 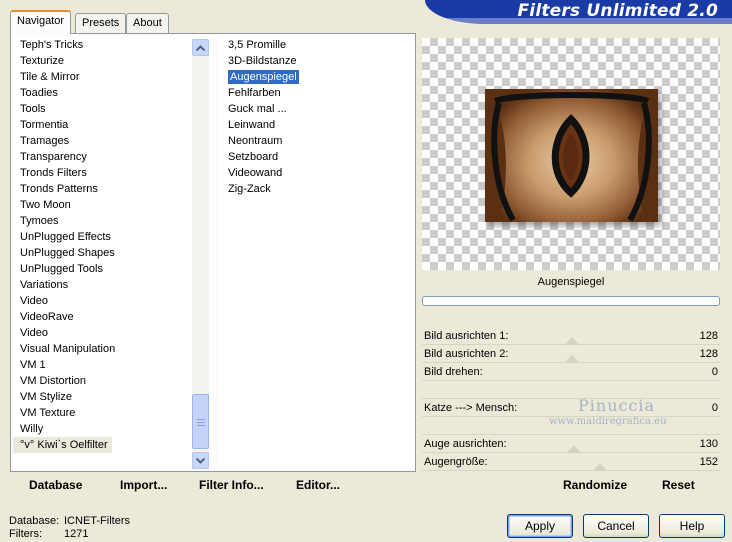 I want to click on category-item: Tronds Patterns, so click(x=111, y=189).